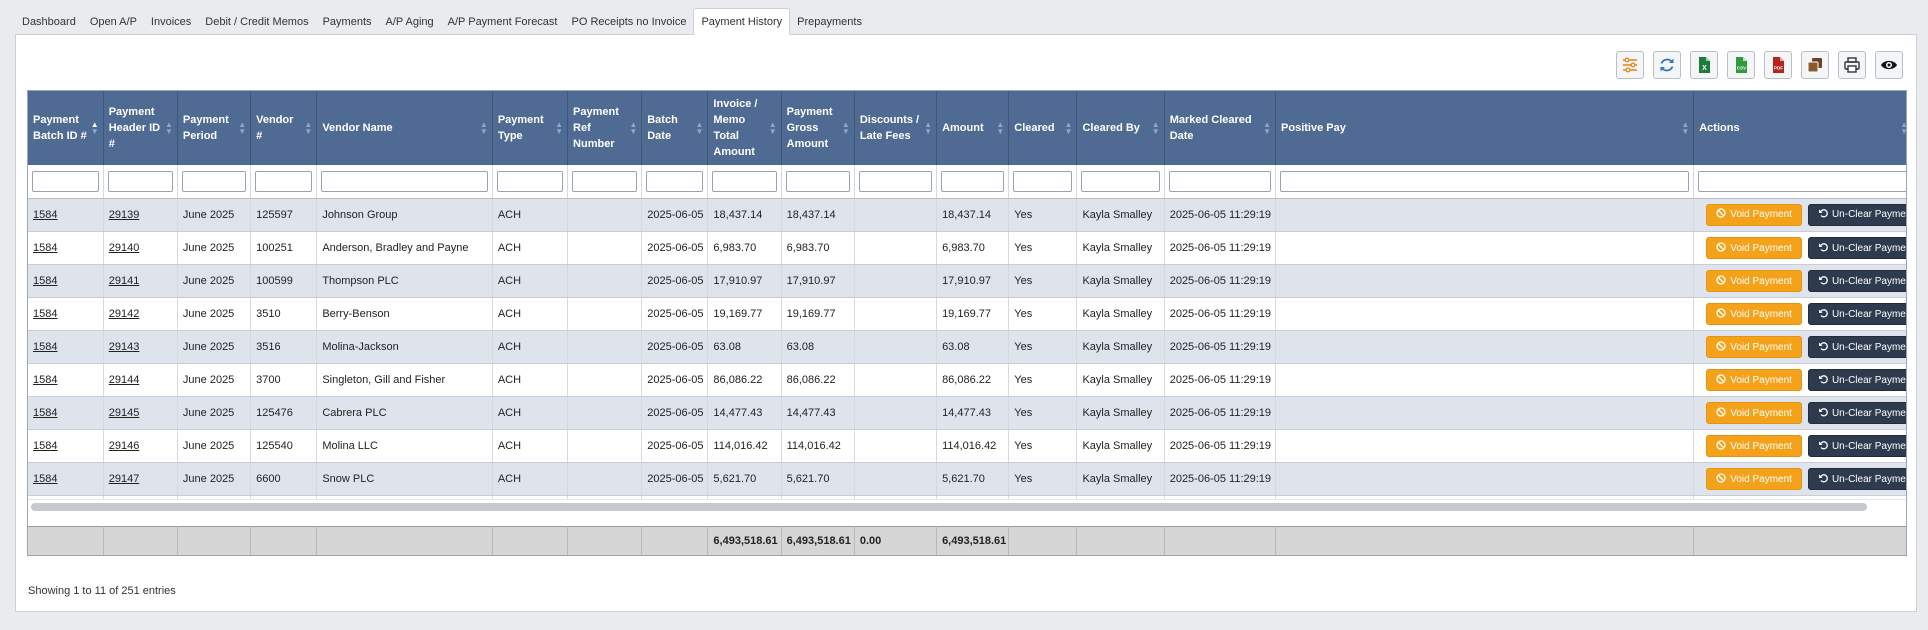  What do you see at coordinates (1905, 349) in the screenshot?
I see `vertical-scrollbar` at bounding box center [1905, 349].